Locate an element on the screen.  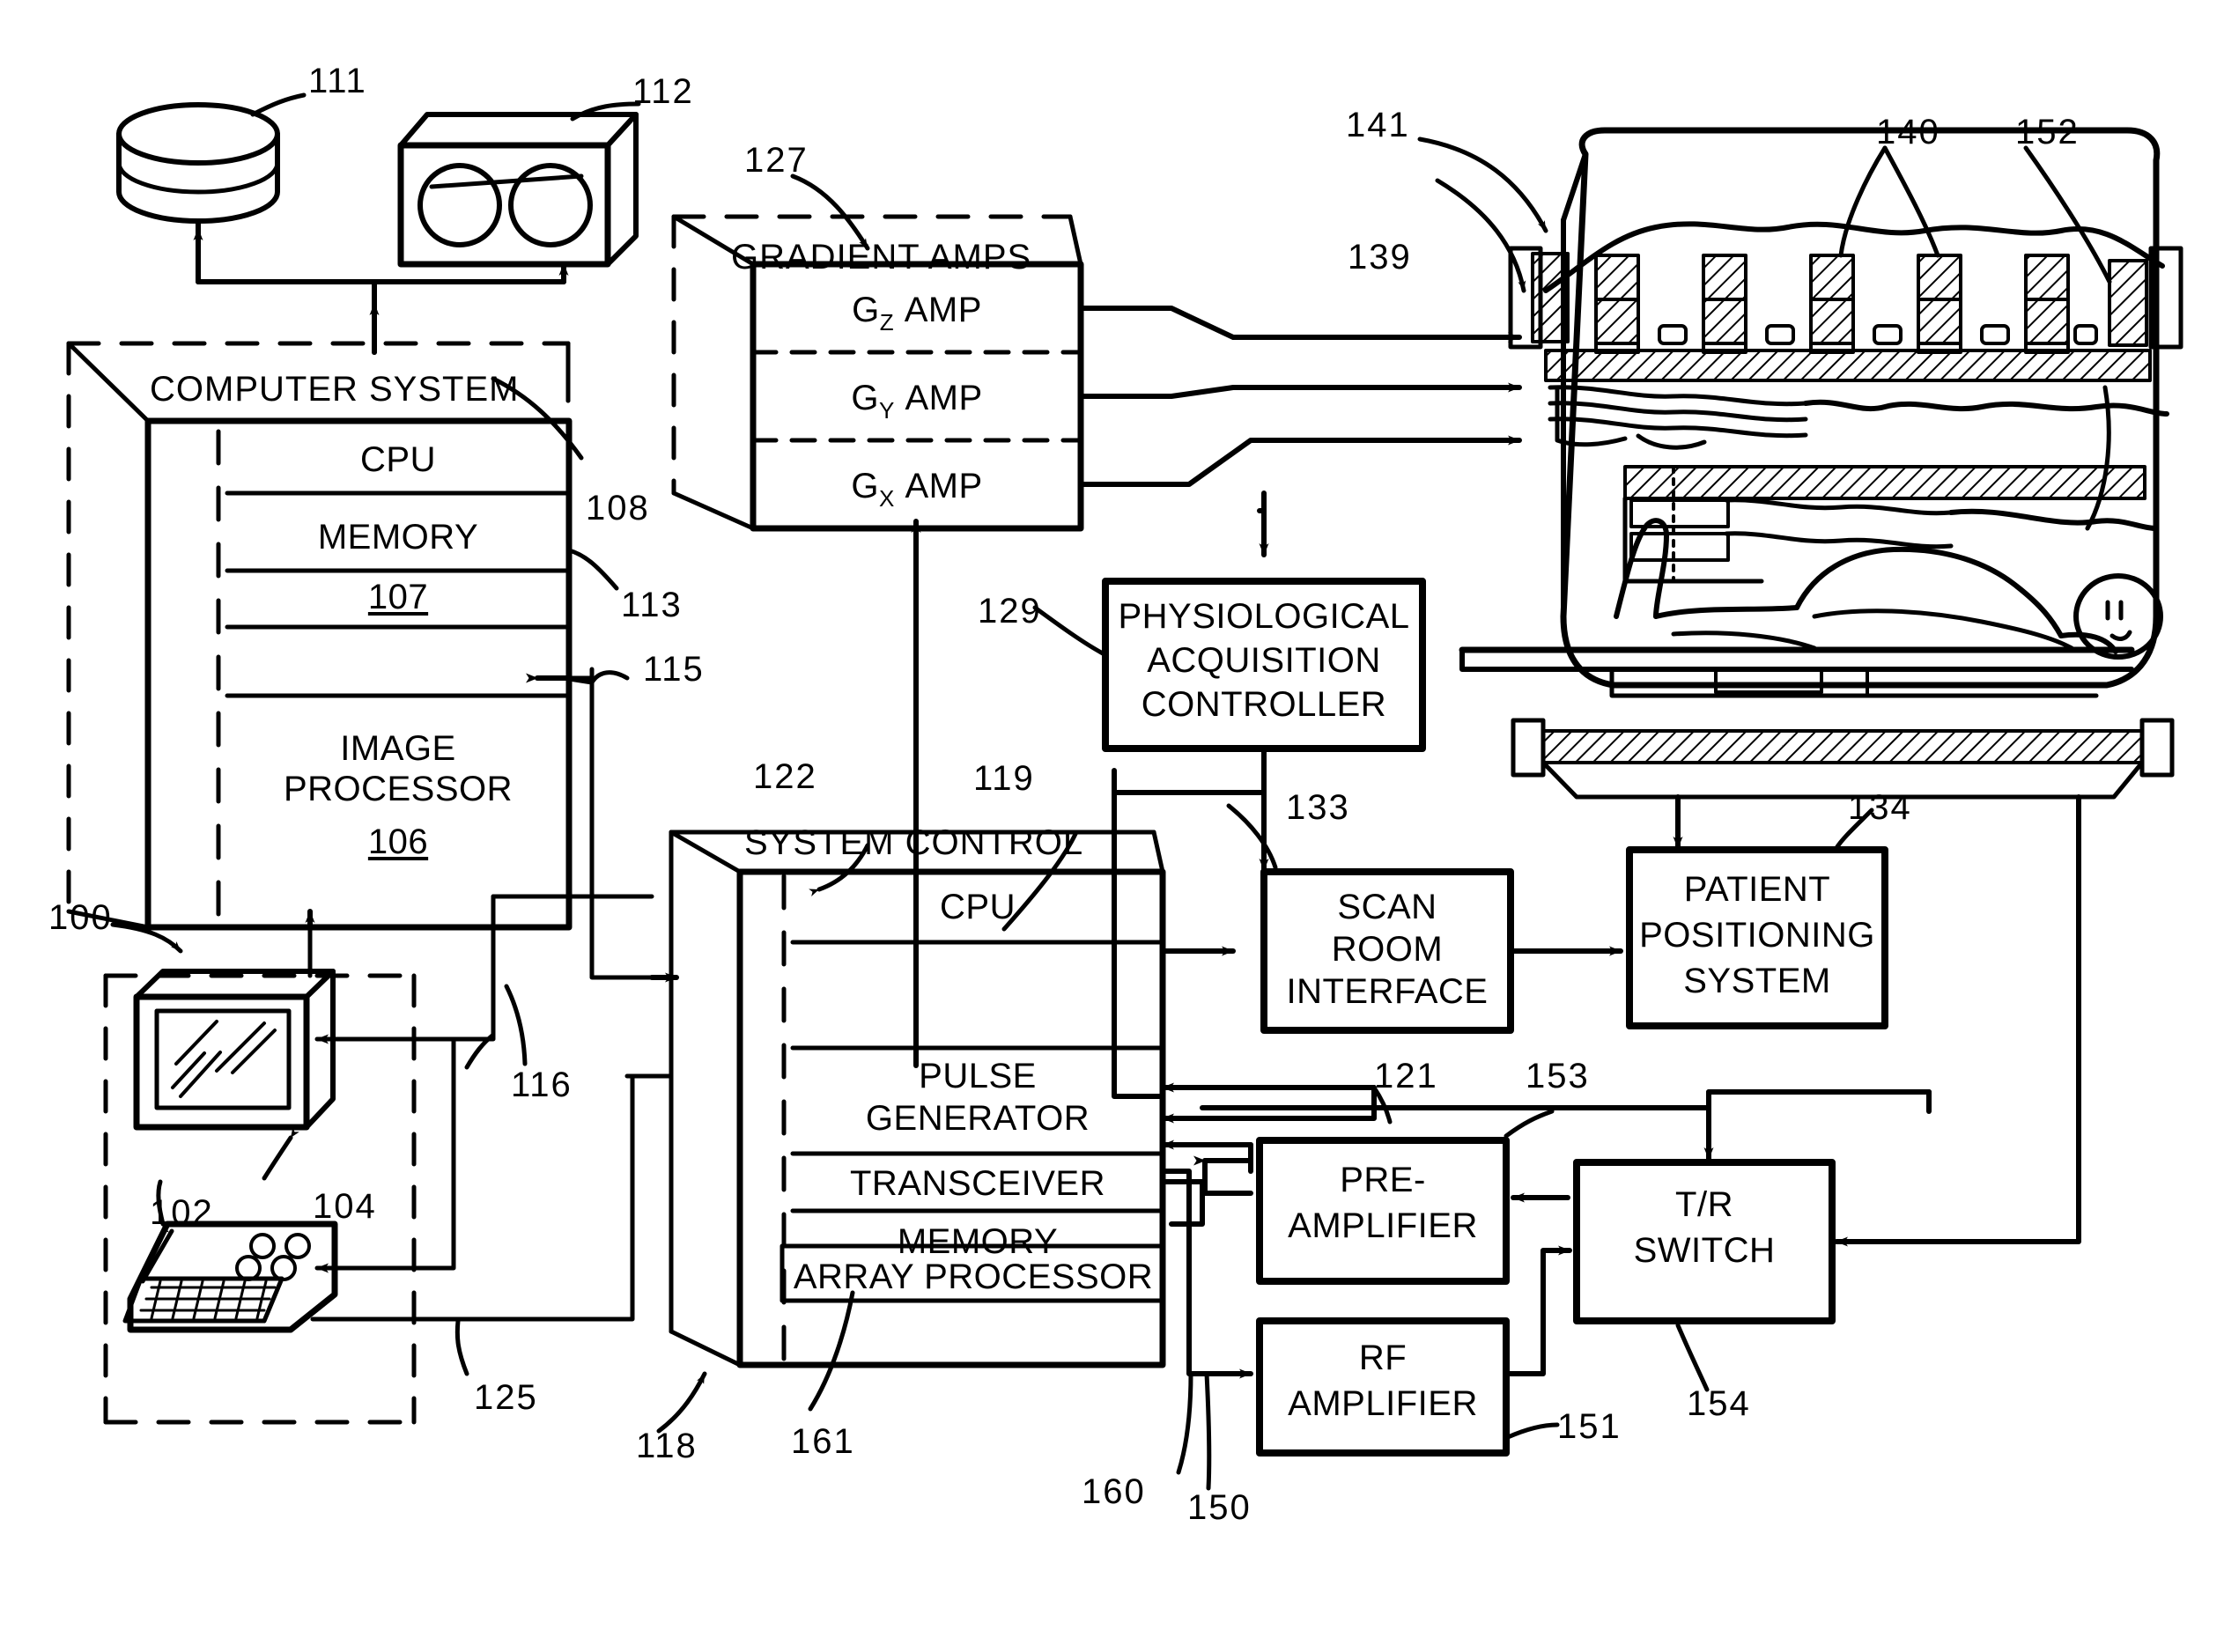
gx-axis: X is located at coordinates (886, 498).